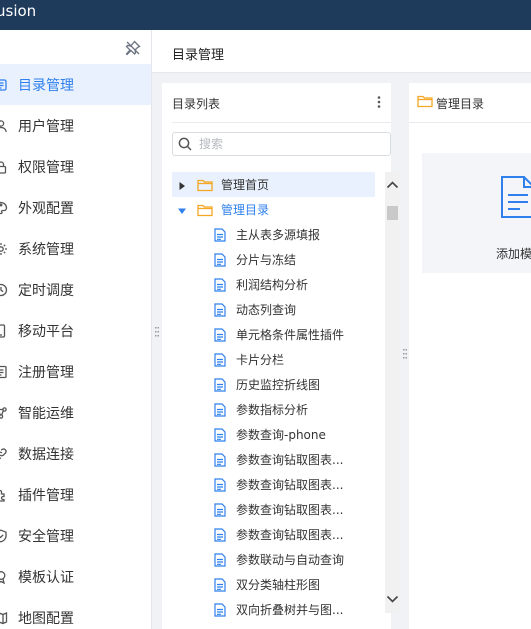 Image resolution: width=531 pixels, height=629 pixels. What do you see at coordinates (46, 167) in the screenshot?
I see `sidebar-item-label: 权限管理` at bounding box center [46, 167].